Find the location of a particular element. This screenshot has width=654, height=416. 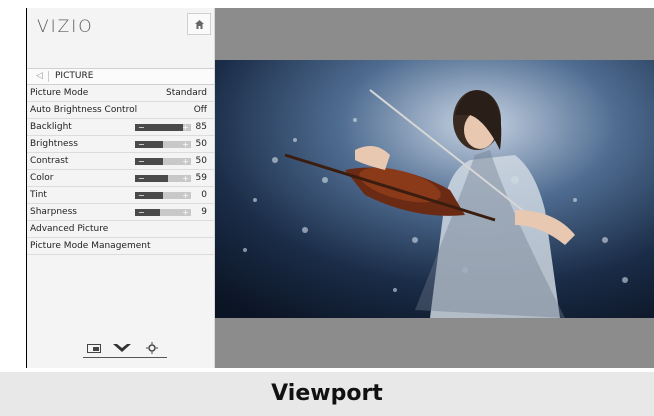

backlight-slider: − + is located at coordinates (163, 127).